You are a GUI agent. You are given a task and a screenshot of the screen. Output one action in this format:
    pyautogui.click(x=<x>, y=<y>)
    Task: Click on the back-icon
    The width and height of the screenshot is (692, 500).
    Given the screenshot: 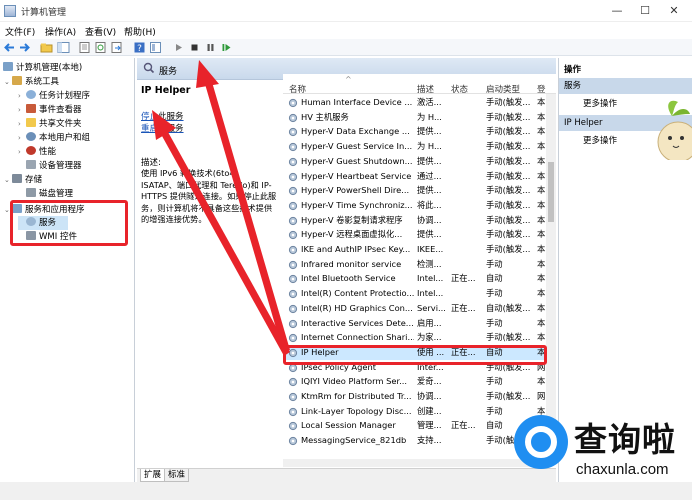 What is the action you would take?
    pyautogui.click(x=9, y=47)
    